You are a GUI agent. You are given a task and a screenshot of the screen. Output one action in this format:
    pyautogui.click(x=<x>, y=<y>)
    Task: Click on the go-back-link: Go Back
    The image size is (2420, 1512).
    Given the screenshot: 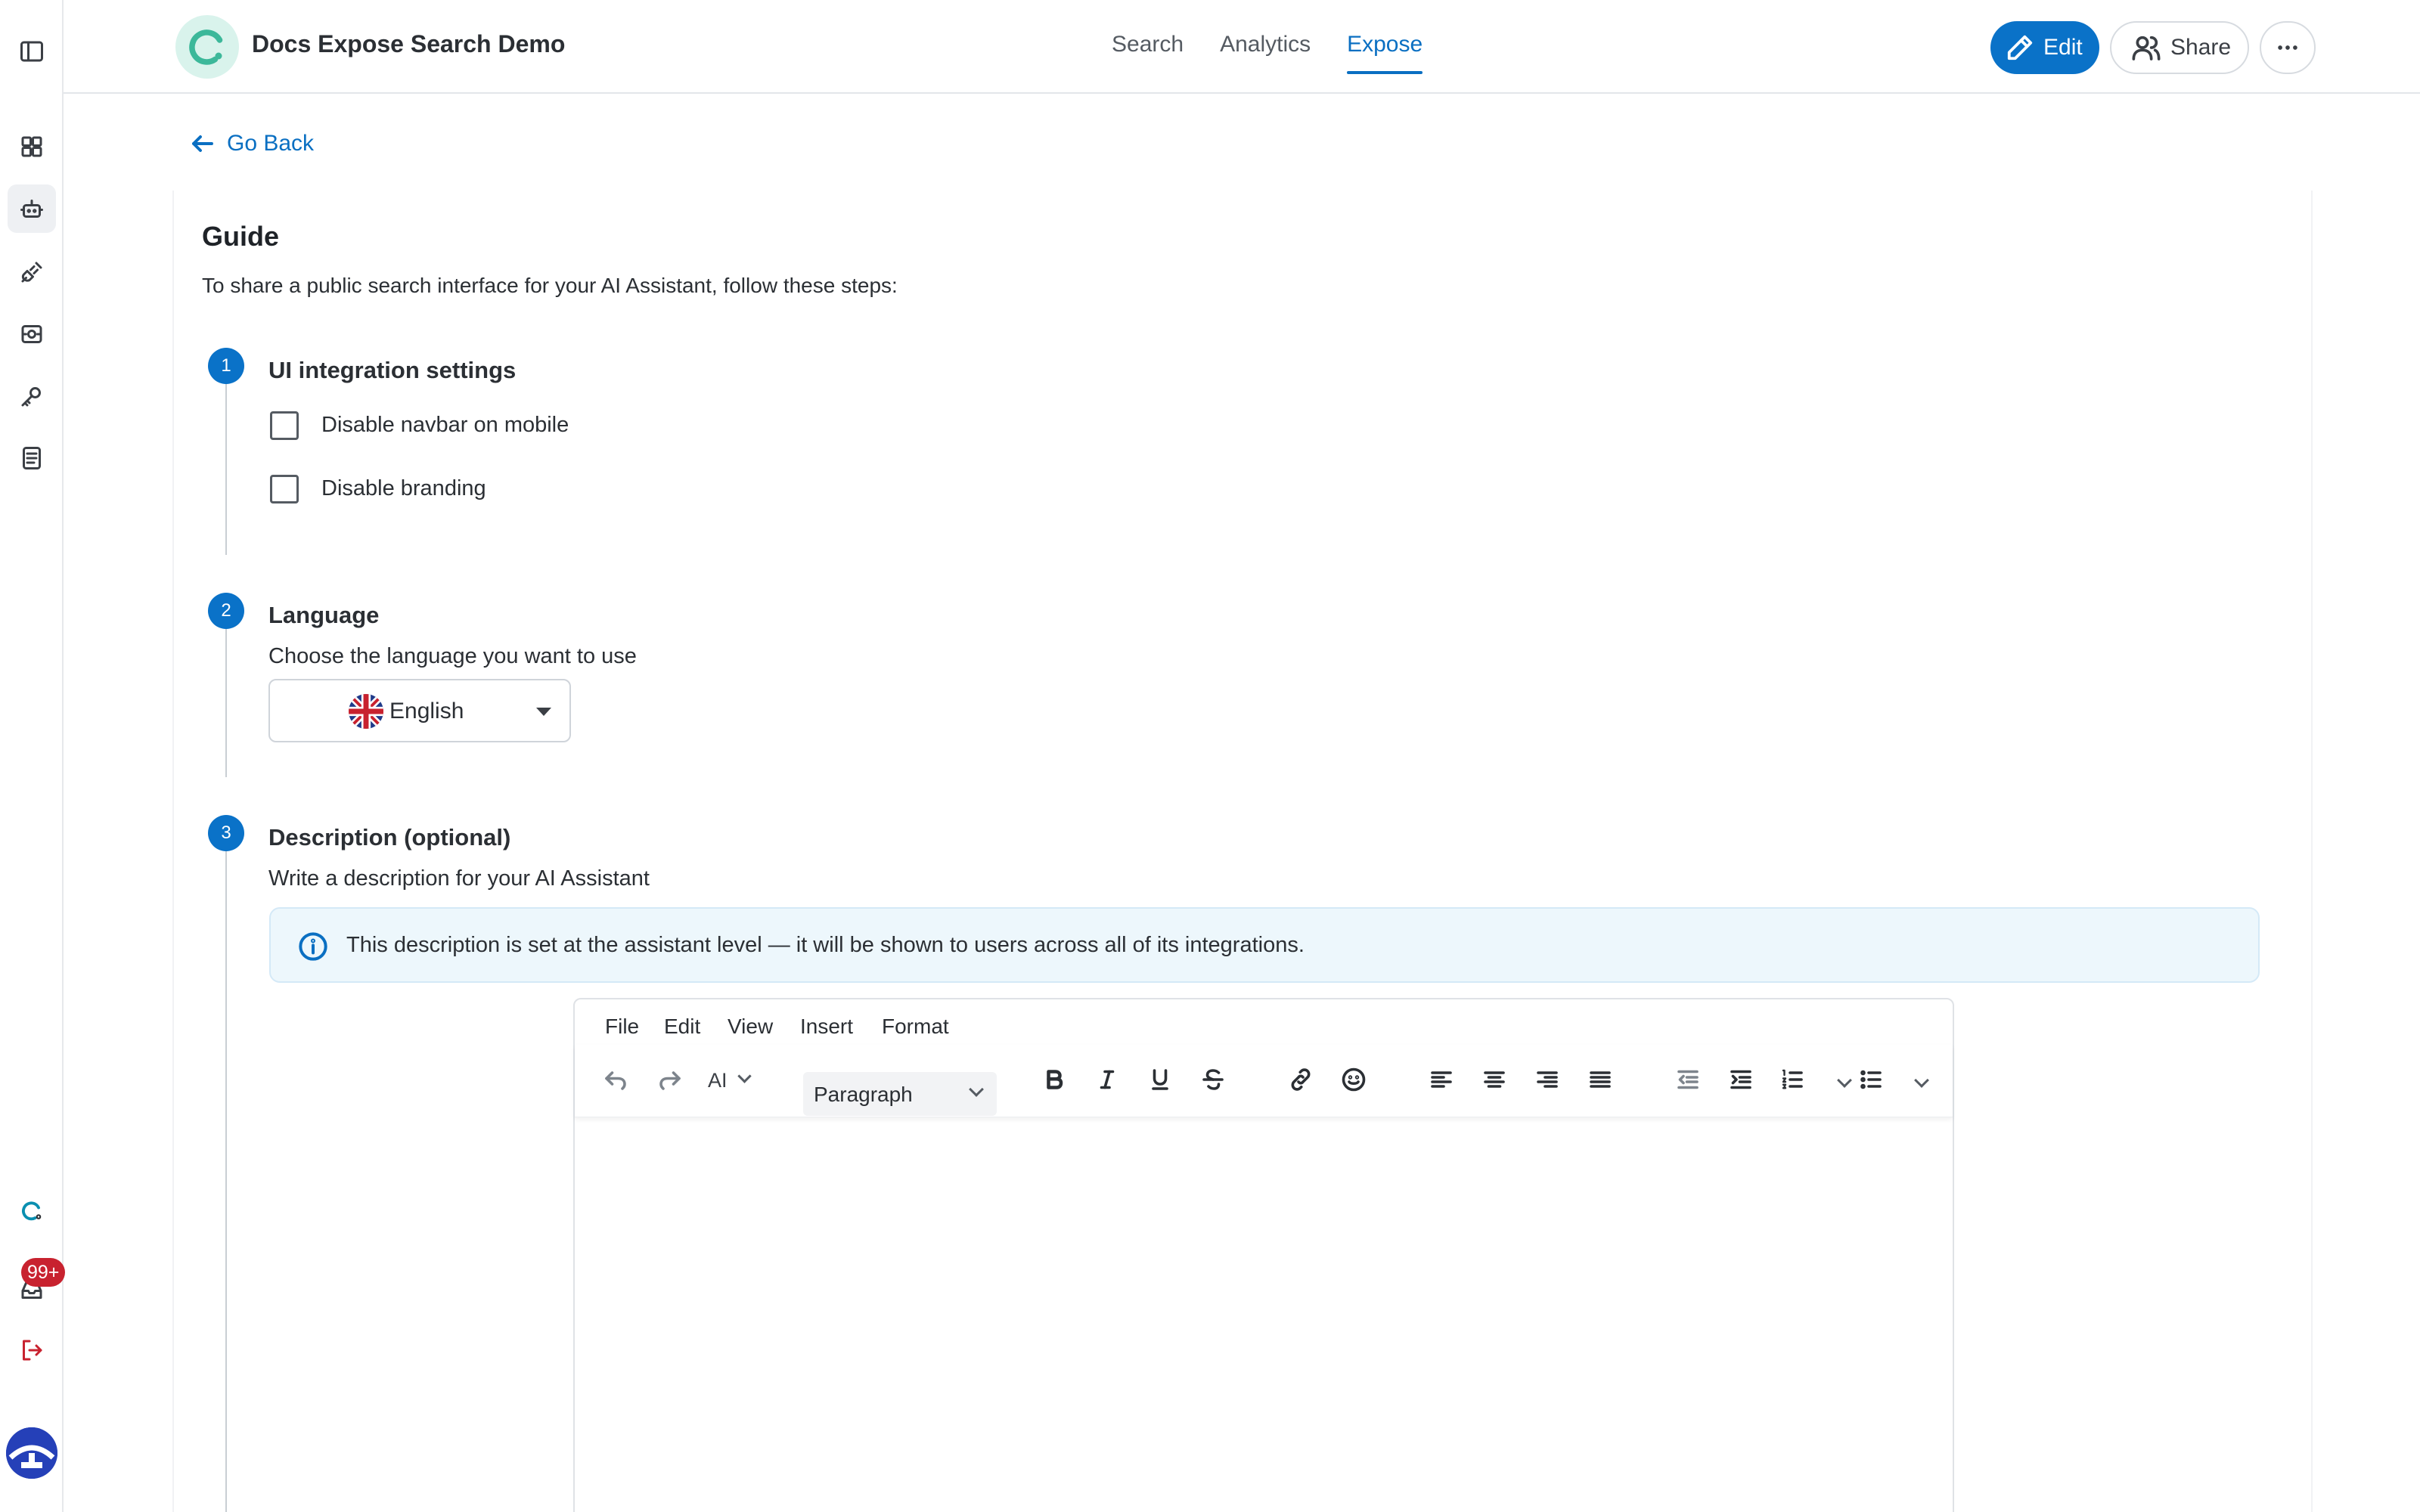 What is the action you would take?
    pyautogui.click(x=251, y=143)
    